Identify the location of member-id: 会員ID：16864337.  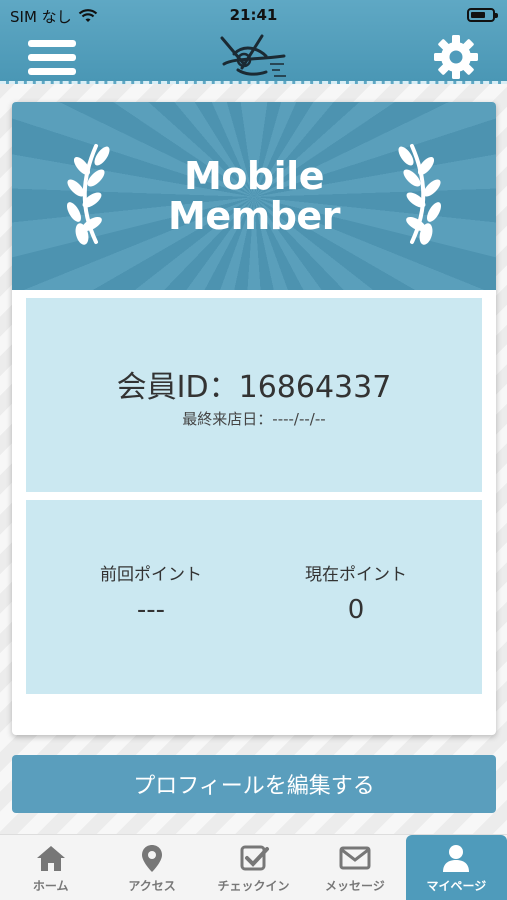
(254, 387).